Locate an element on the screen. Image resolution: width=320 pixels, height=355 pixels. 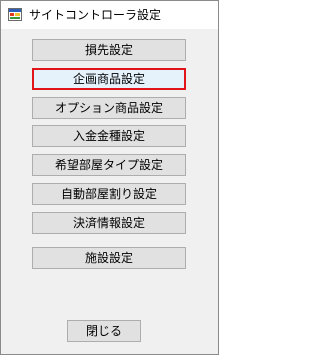
title-bar: サイトコントローラ設定 is located at coordinates (109, 15).